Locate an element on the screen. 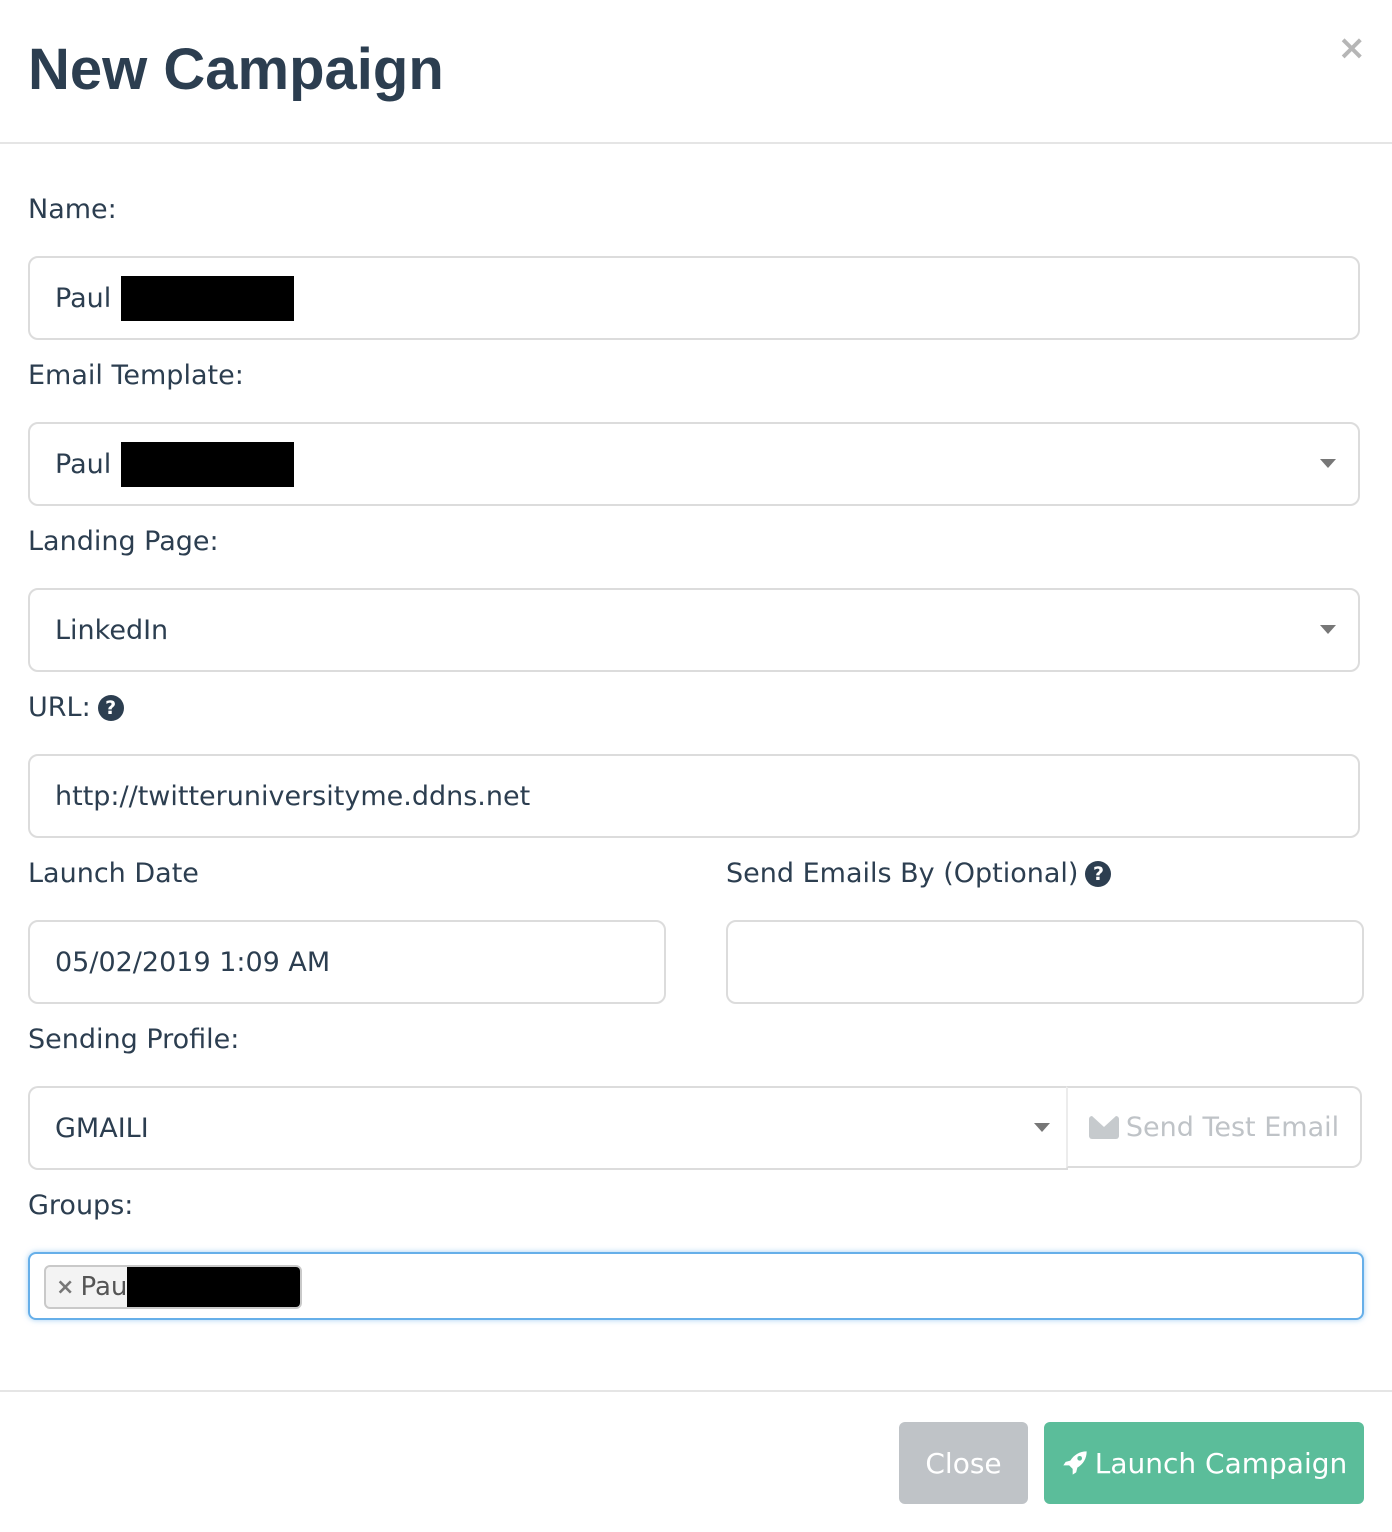 This screenshot has height=1532, width=1392. sending-profile-label: Sending Profile: is located at coordinates (133, 1040).